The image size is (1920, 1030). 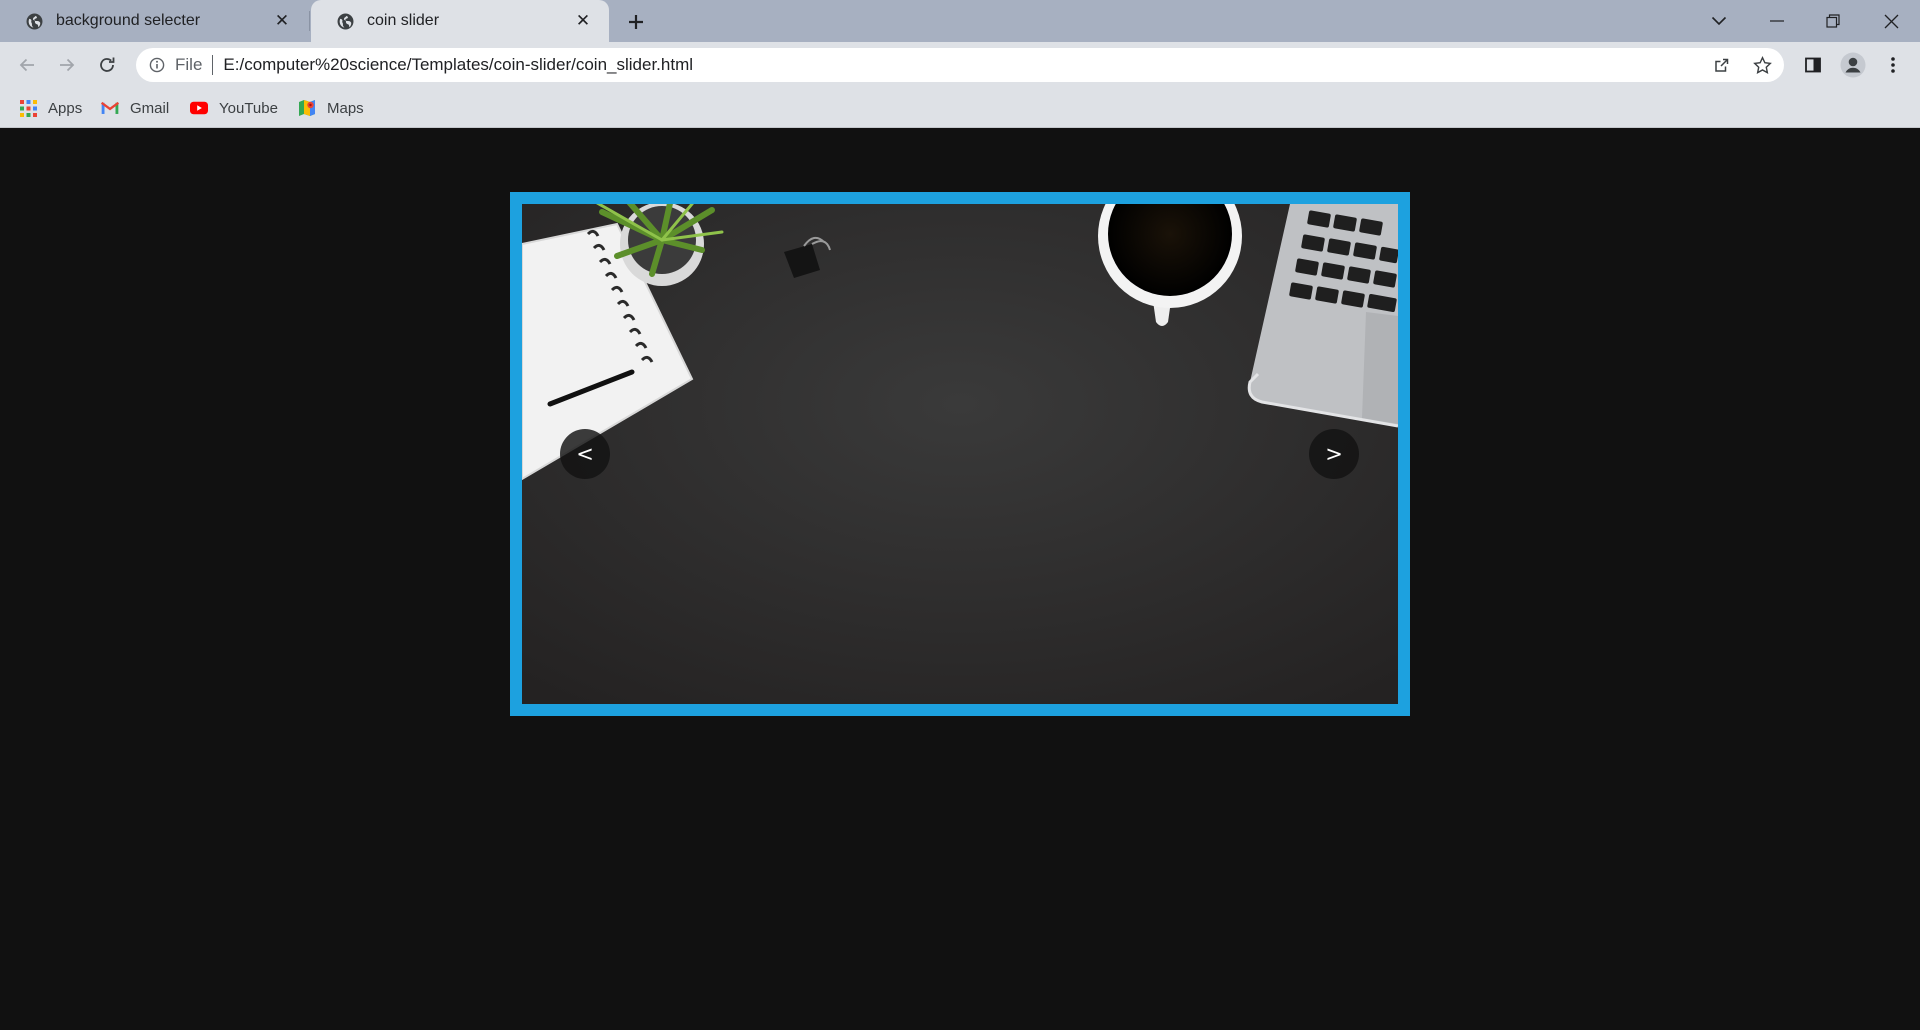 I want to click on address-divider, so click(x=213, y=65).